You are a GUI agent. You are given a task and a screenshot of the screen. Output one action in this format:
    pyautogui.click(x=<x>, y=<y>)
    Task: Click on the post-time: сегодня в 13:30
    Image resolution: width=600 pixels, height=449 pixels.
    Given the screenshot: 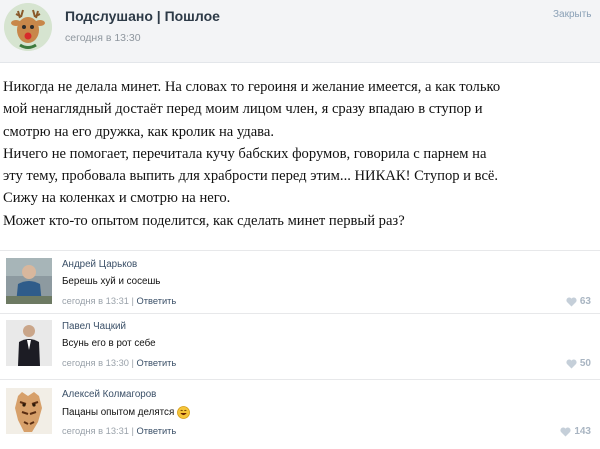 What is the action you would take?
    pyautogui.click(x=103, y=38)
    